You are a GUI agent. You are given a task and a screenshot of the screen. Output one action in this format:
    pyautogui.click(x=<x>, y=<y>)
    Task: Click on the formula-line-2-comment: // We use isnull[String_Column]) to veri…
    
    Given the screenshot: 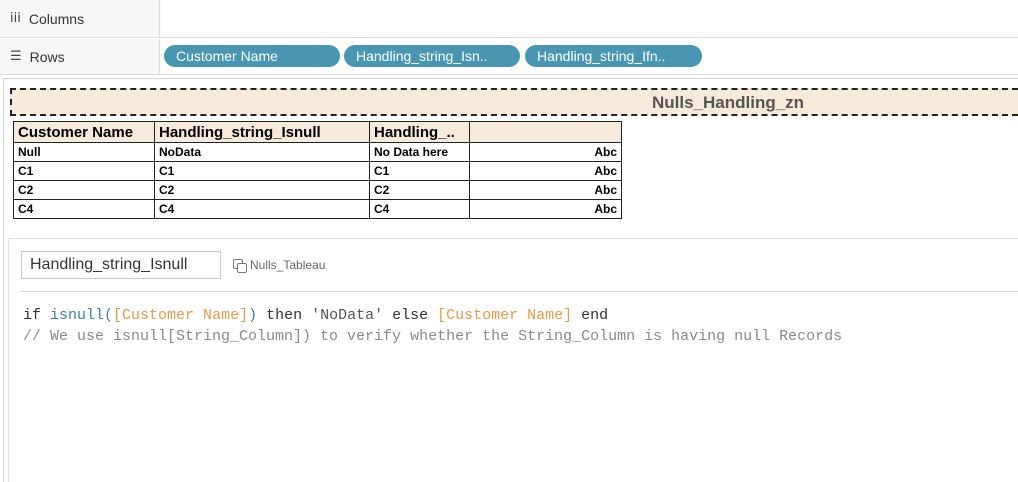 What is the action you would take?
    pyautogui.click(x=433, y=336)
    